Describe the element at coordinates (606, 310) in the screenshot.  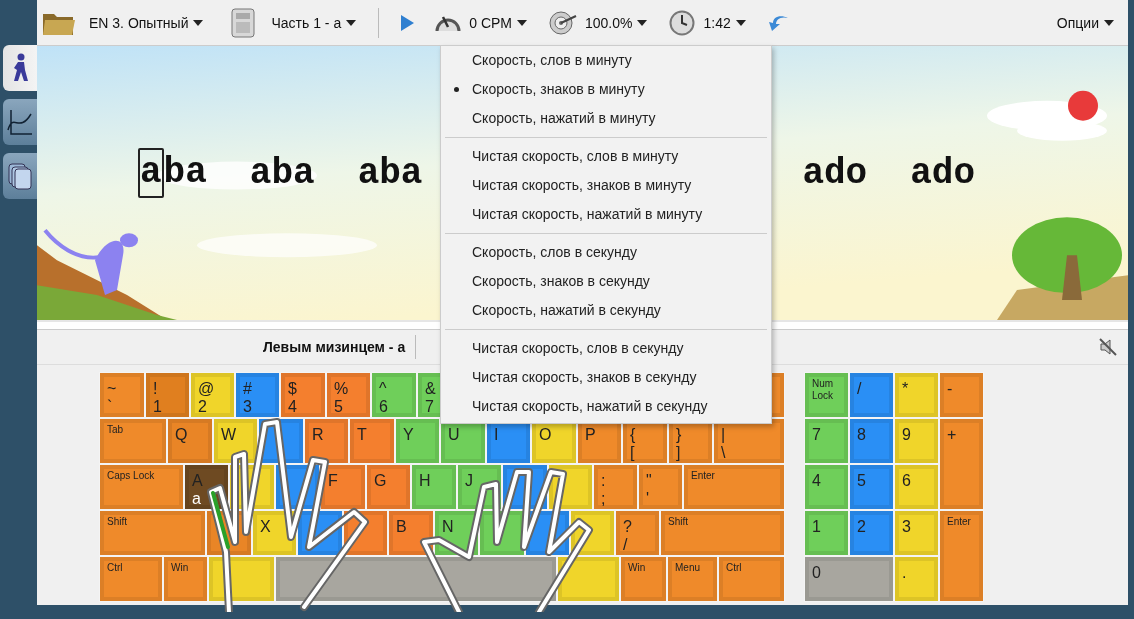
I see `menu-item: Скорость, нажатий в секунду` at that location.